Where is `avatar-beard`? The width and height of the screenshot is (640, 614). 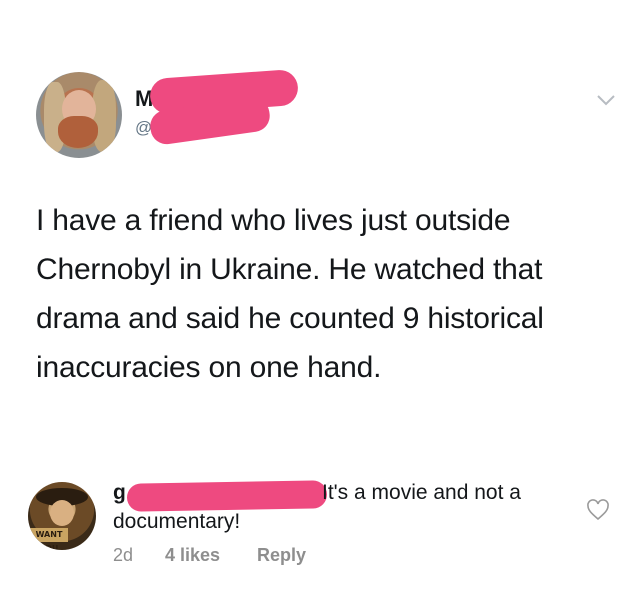 avatar-beard is located at coordinates (78, 132).